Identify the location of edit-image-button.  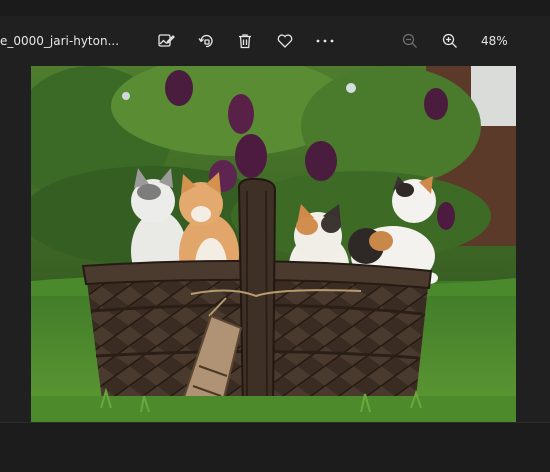
(166, 41).